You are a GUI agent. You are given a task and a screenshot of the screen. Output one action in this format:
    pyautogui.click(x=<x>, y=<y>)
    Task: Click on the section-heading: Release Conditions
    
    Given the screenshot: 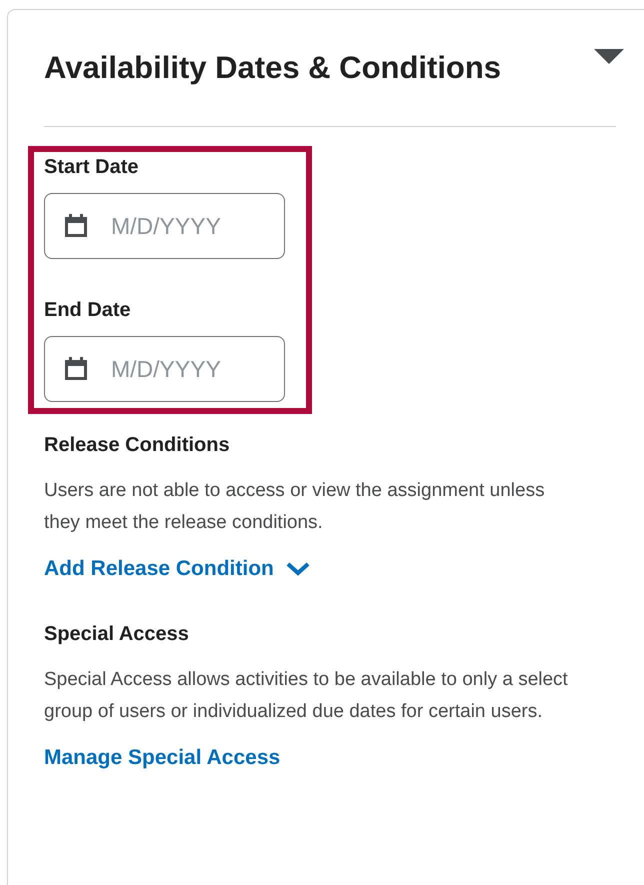 What is the action you would take?
    pyautogui.click(x=137, y=445)
    